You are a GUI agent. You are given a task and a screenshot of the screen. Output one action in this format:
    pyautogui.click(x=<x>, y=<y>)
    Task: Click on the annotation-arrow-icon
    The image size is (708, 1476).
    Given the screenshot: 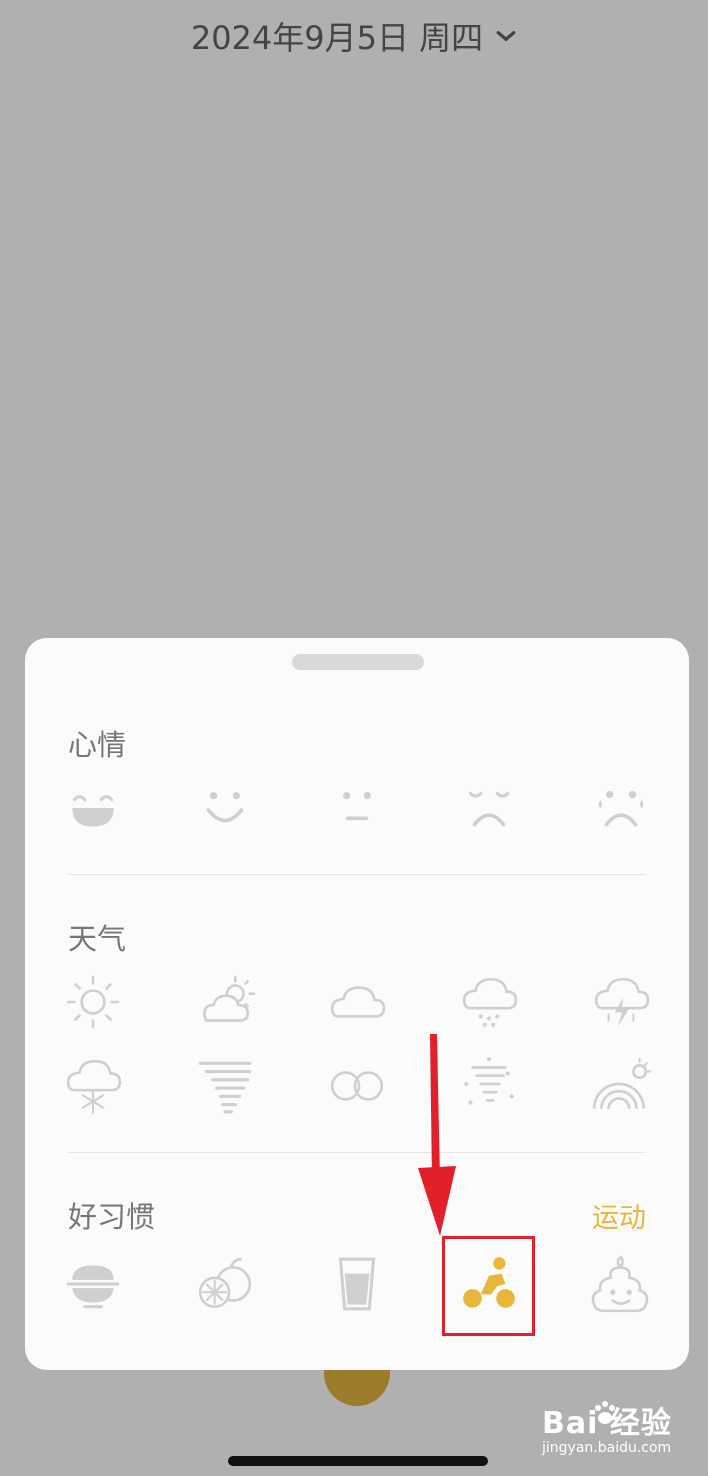 What is the action you would take?
    pyautogui.click(x=437, y=1135)
    